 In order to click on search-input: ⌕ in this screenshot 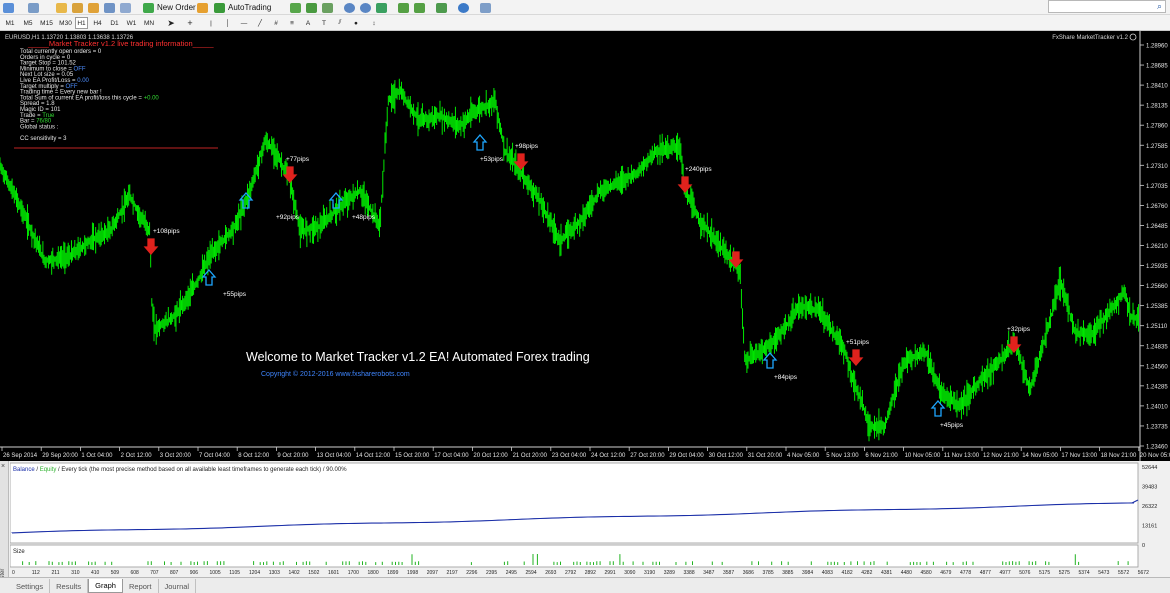, I will do `click(1107, 6)`.